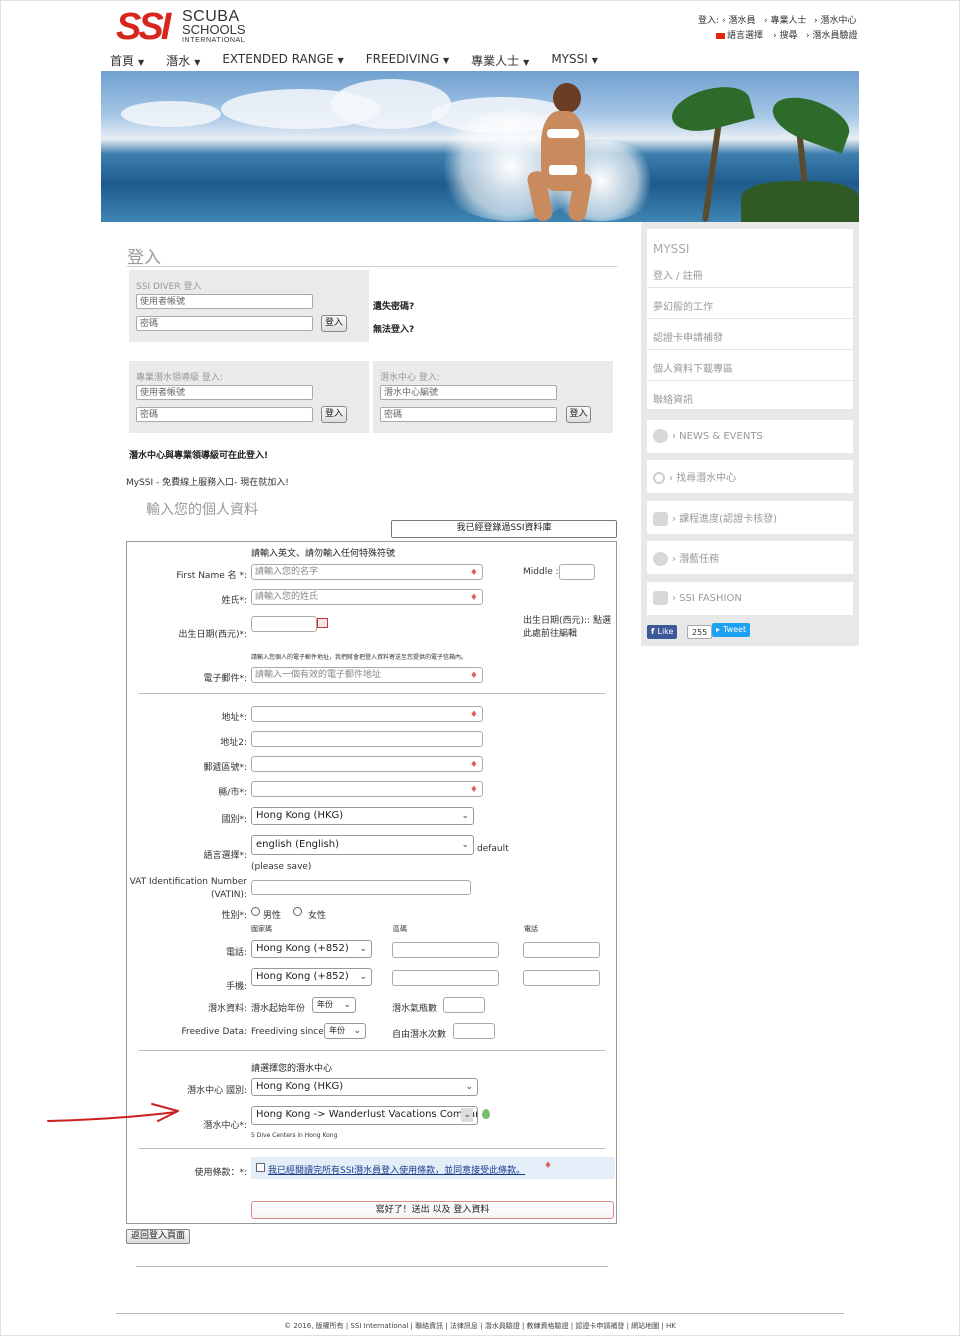  What do you see at coordinates (578, 414) in the screenshot?
I see `center-login-button: 登入` at bounding box center [578, 414].